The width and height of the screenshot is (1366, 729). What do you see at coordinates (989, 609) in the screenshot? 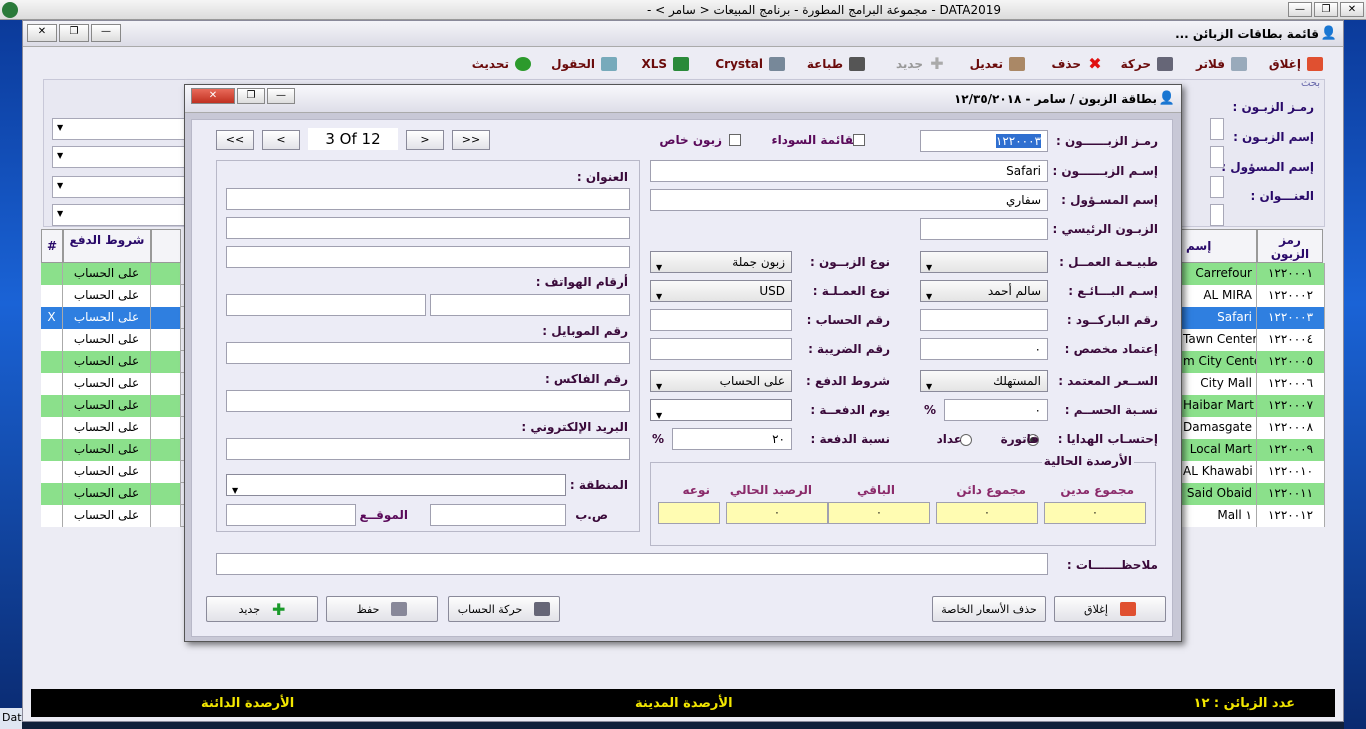
I see `delete-special-prices-button: حذف الأسعار الخاصة` at bounding box center [989, 609].